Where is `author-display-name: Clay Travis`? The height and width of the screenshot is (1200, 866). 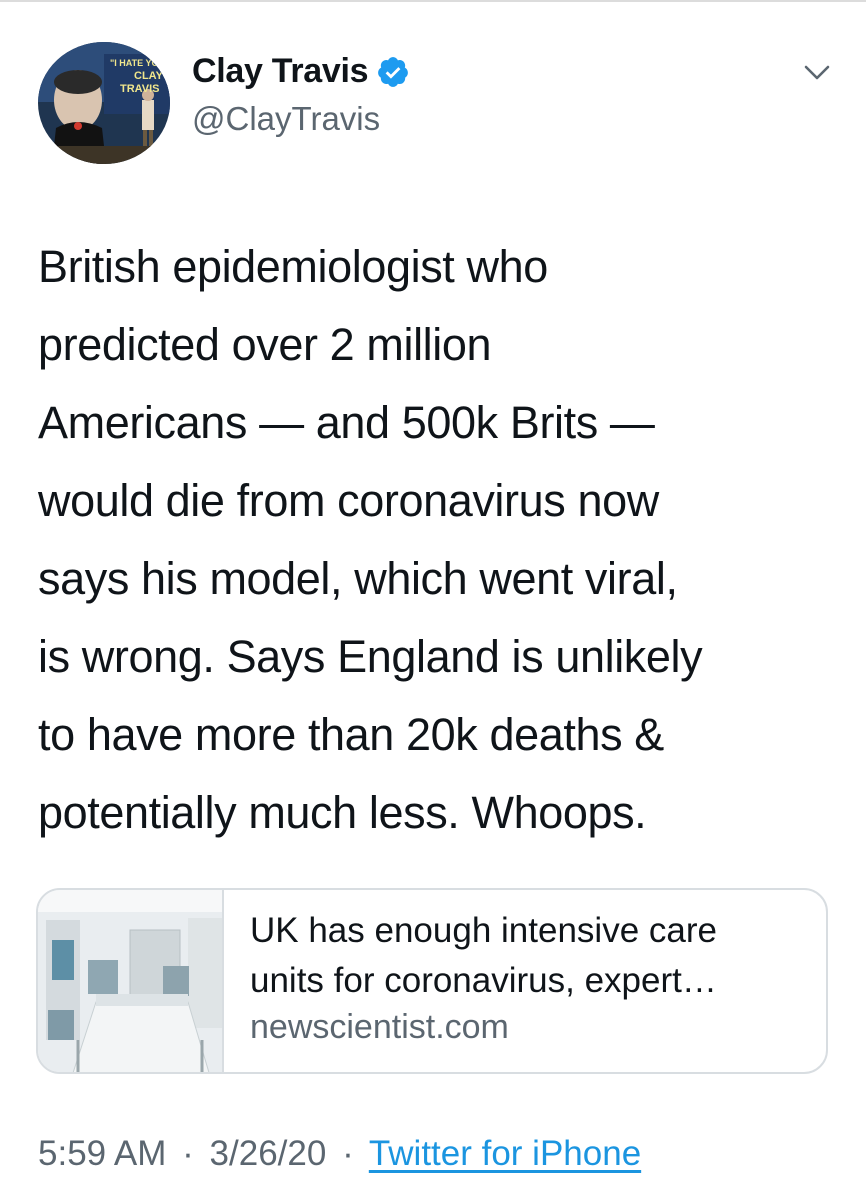
author-display-name: Clay Travis is located at coordinates (280, 71).